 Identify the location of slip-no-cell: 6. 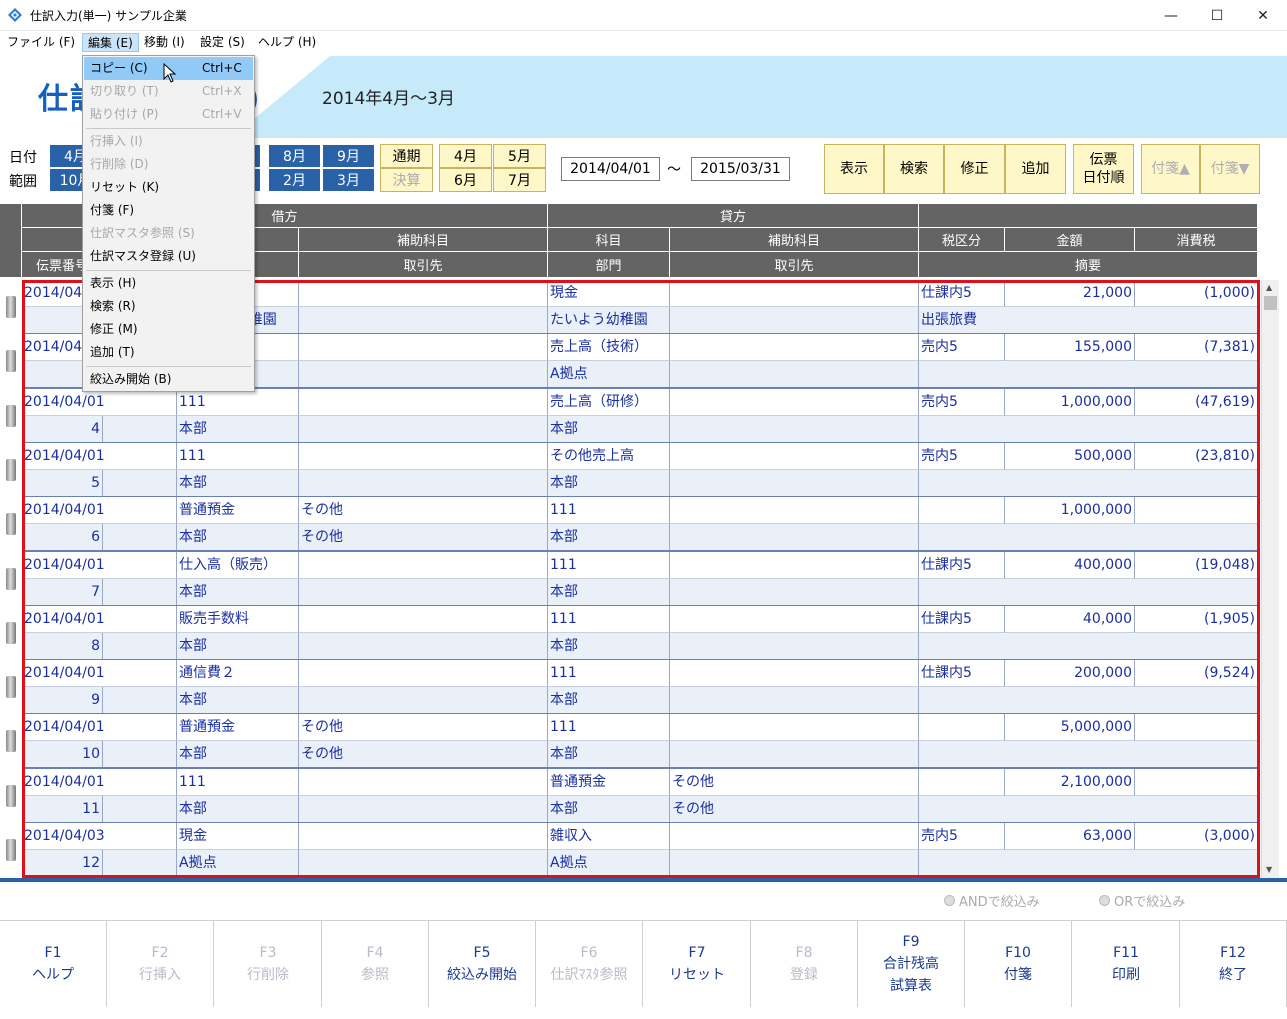
(62, 537).